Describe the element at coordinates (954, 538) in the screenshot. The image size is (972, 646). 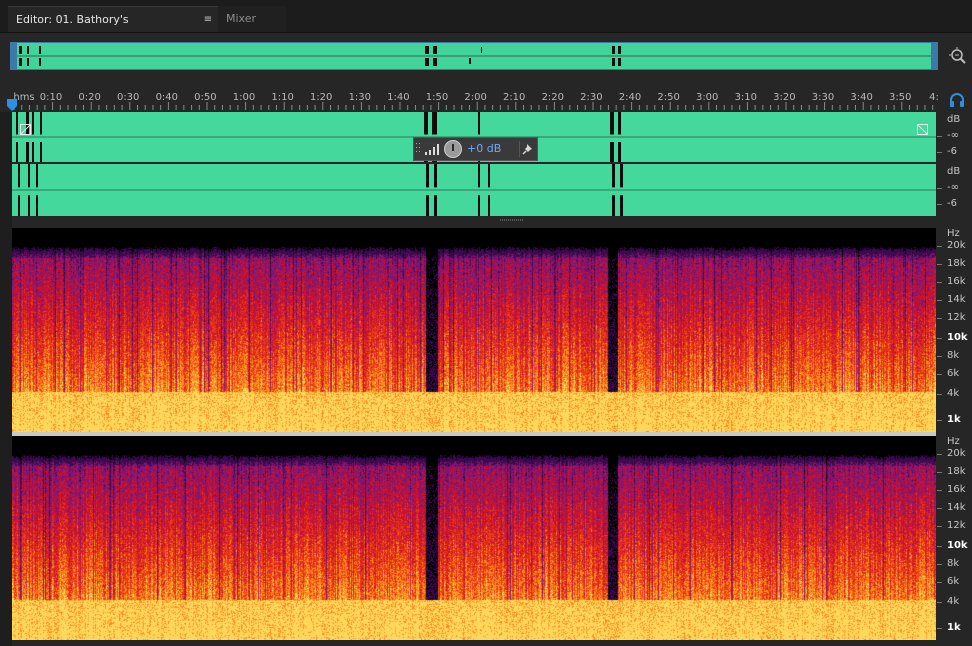
I see `hz-scale-channel-2: Hz 20k 18k 16k 14k 12k 10k 8k 6k 4k 1k` at that location.